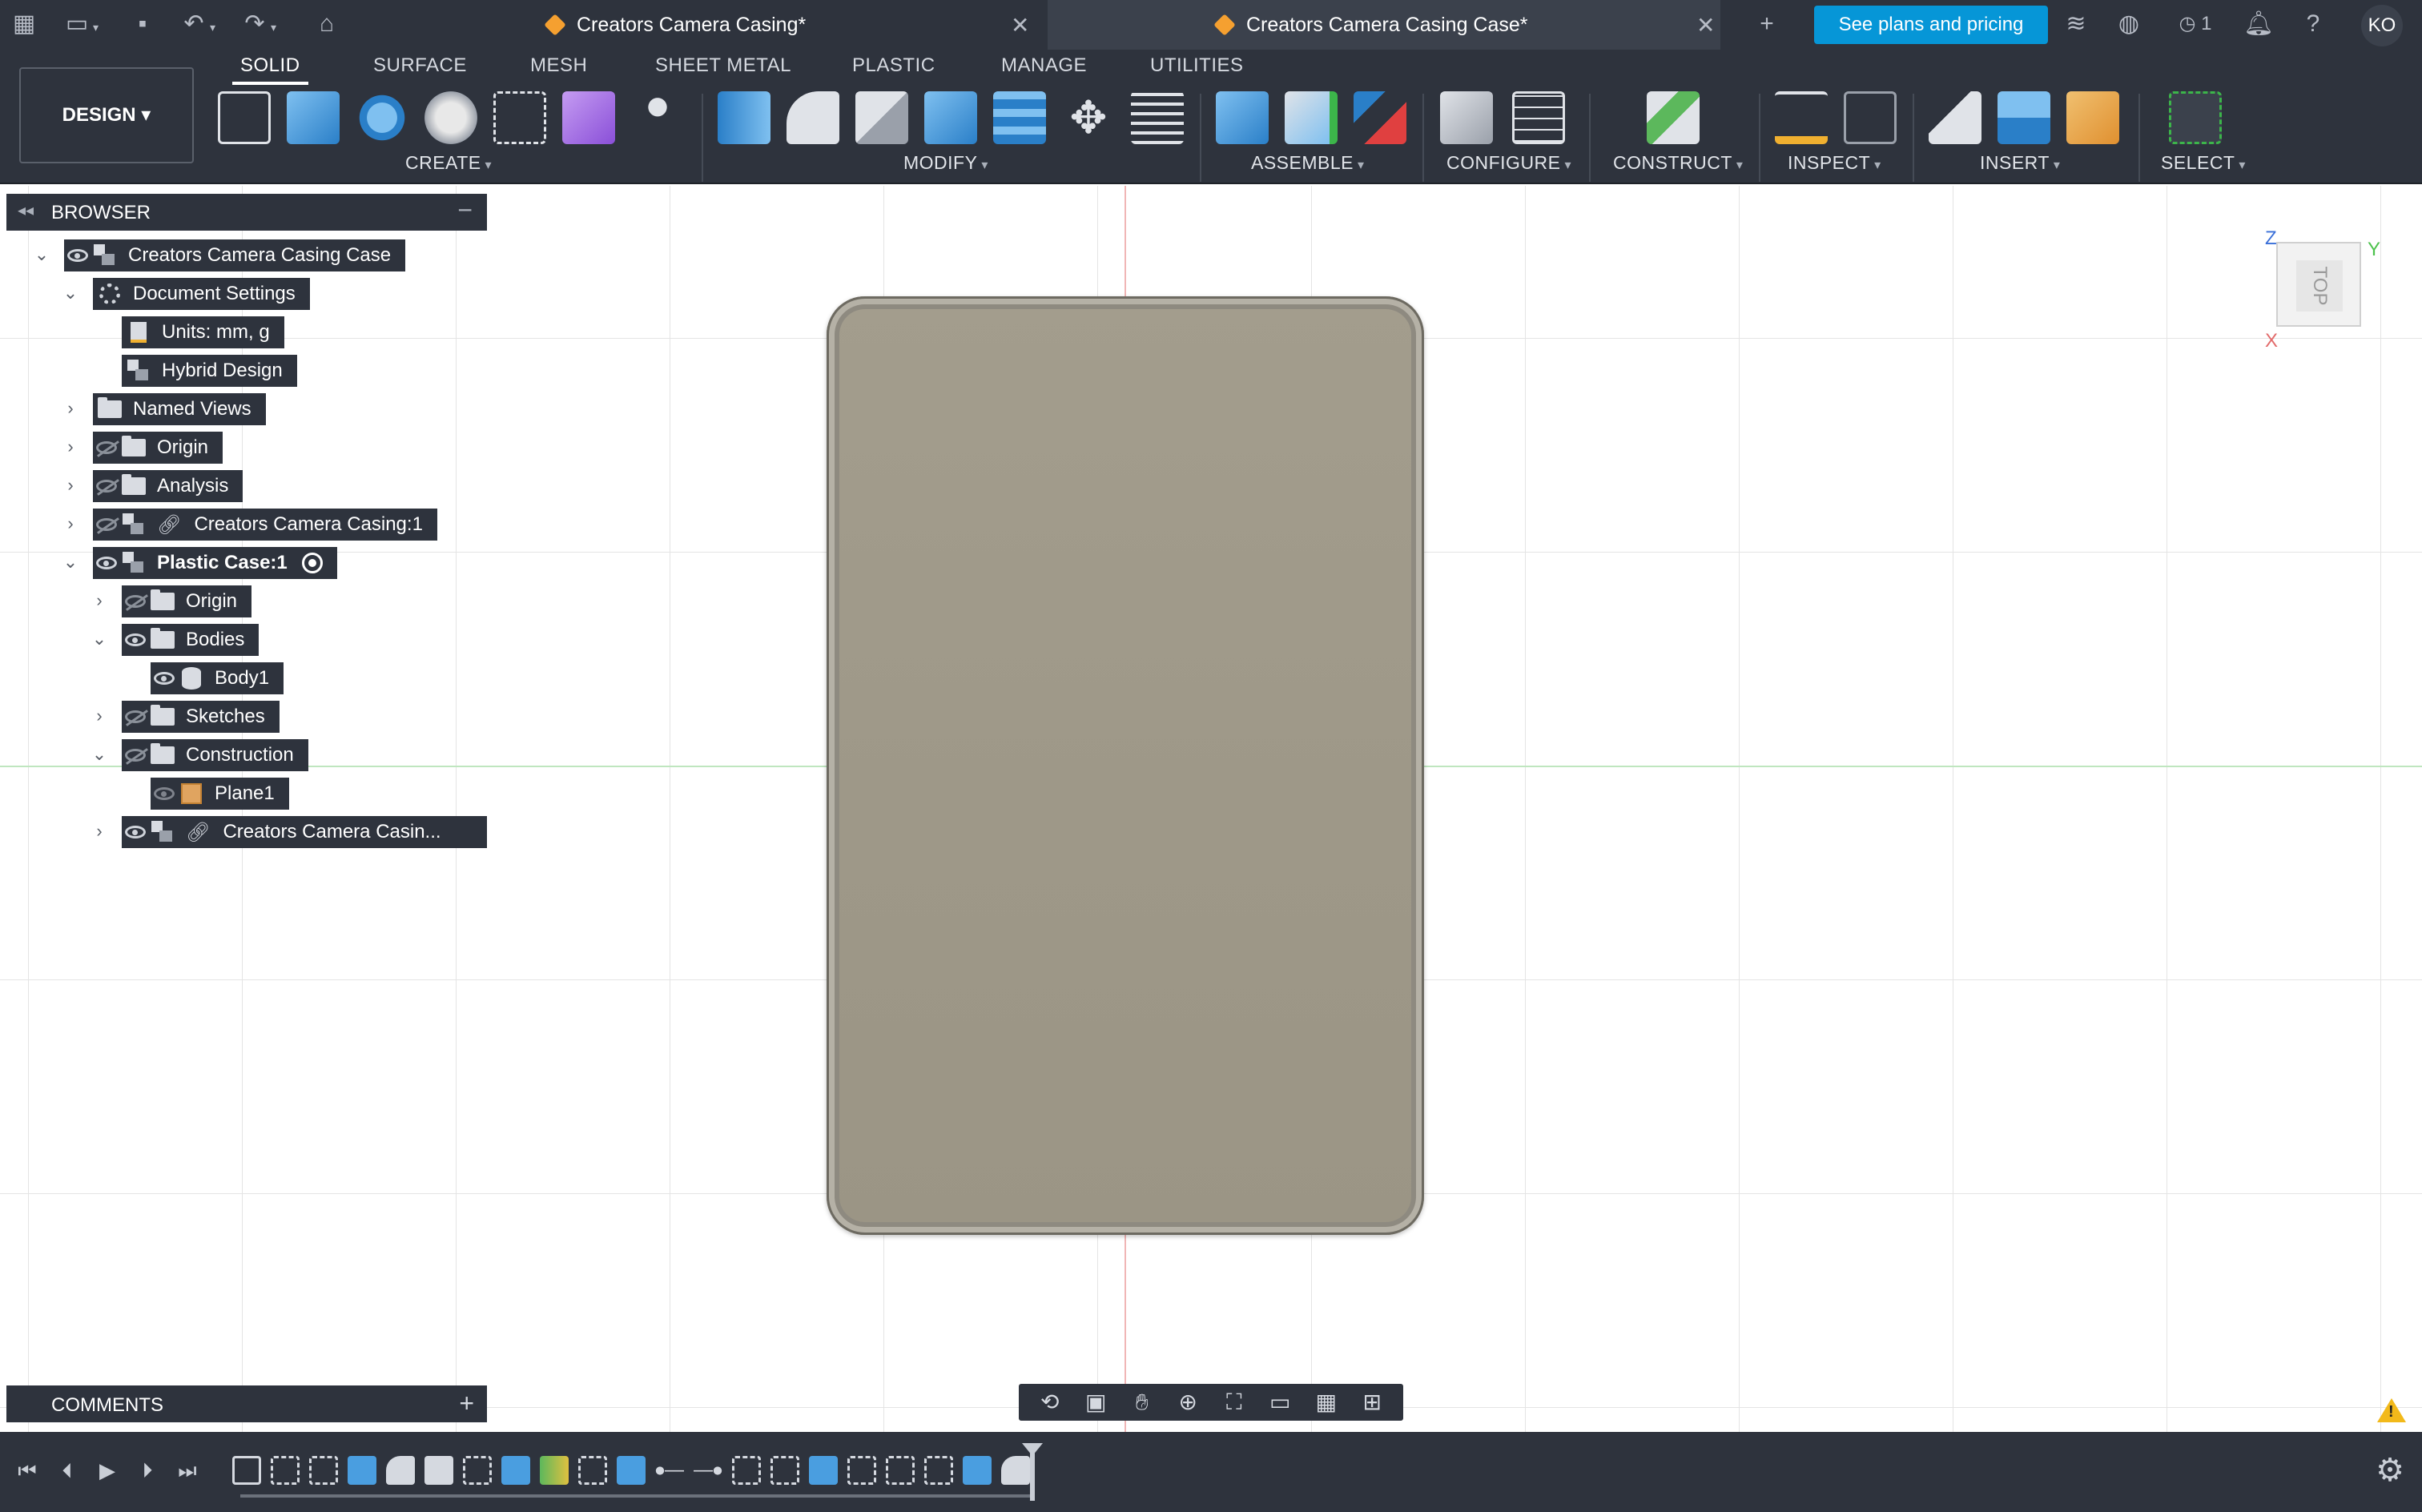  What do you see at coordinates (448, 163) in the screenshot?
I see `create-menu: CREATE` at bounding box center [448, 163].